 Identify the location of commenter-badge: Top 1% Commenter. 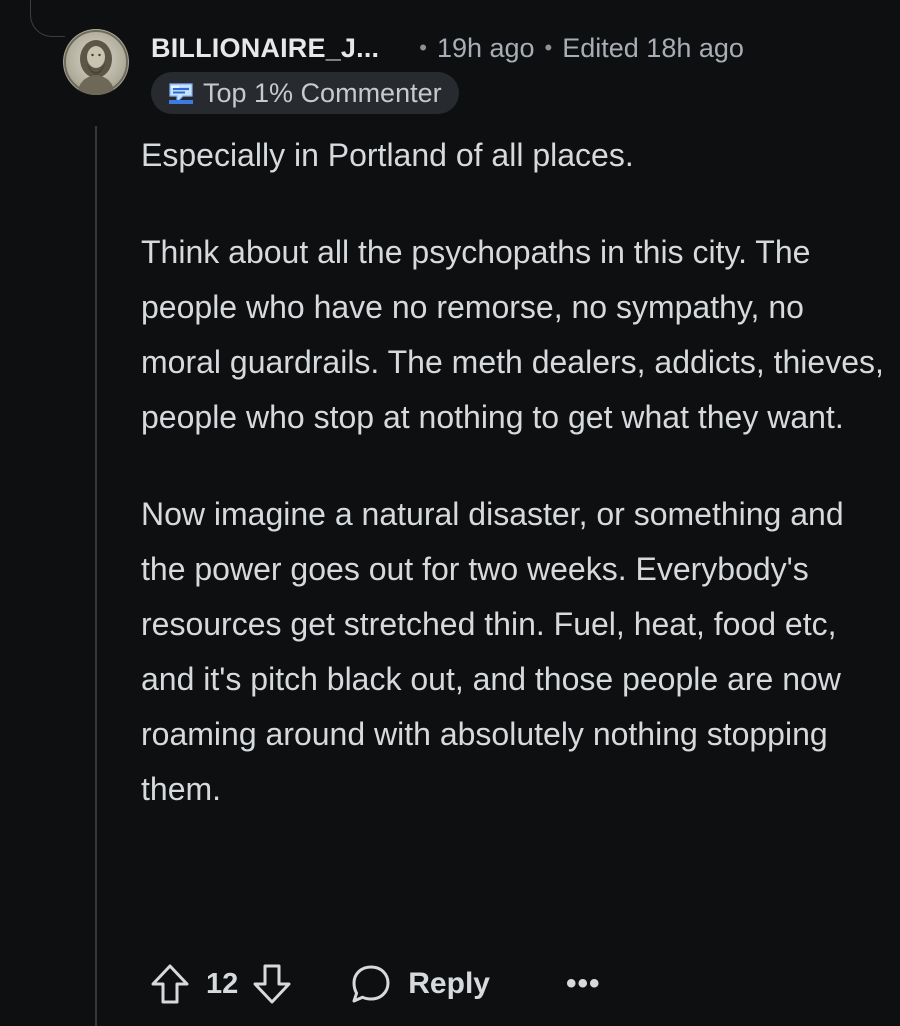
(305, 93).